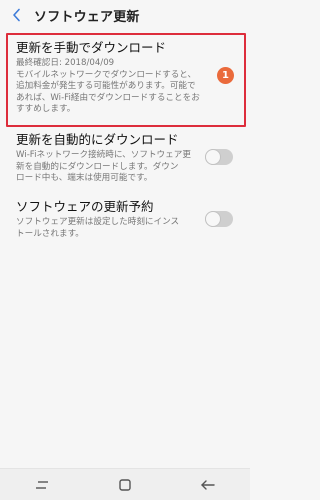  Describe the element at coordinates (87, 17) in the screenshot. I see `page-title: ソフトウェア更新` at that location.